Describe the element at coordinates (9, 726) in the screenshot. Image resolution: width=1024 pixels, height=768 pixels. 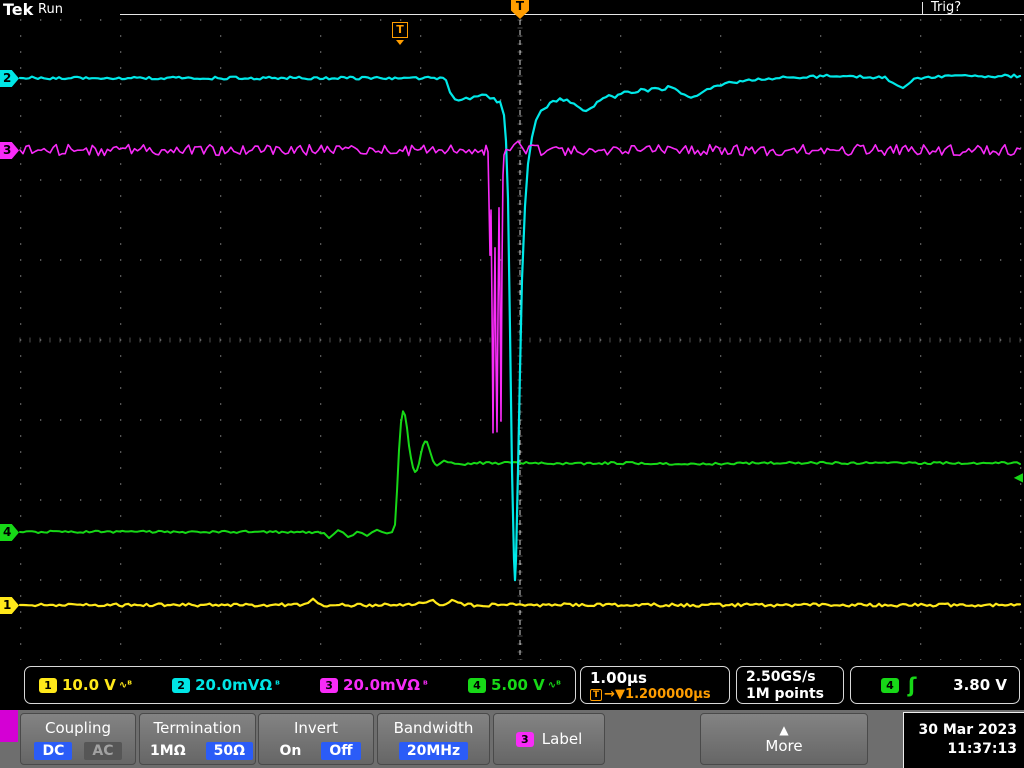
I see `active-channel-indicator` at that location.